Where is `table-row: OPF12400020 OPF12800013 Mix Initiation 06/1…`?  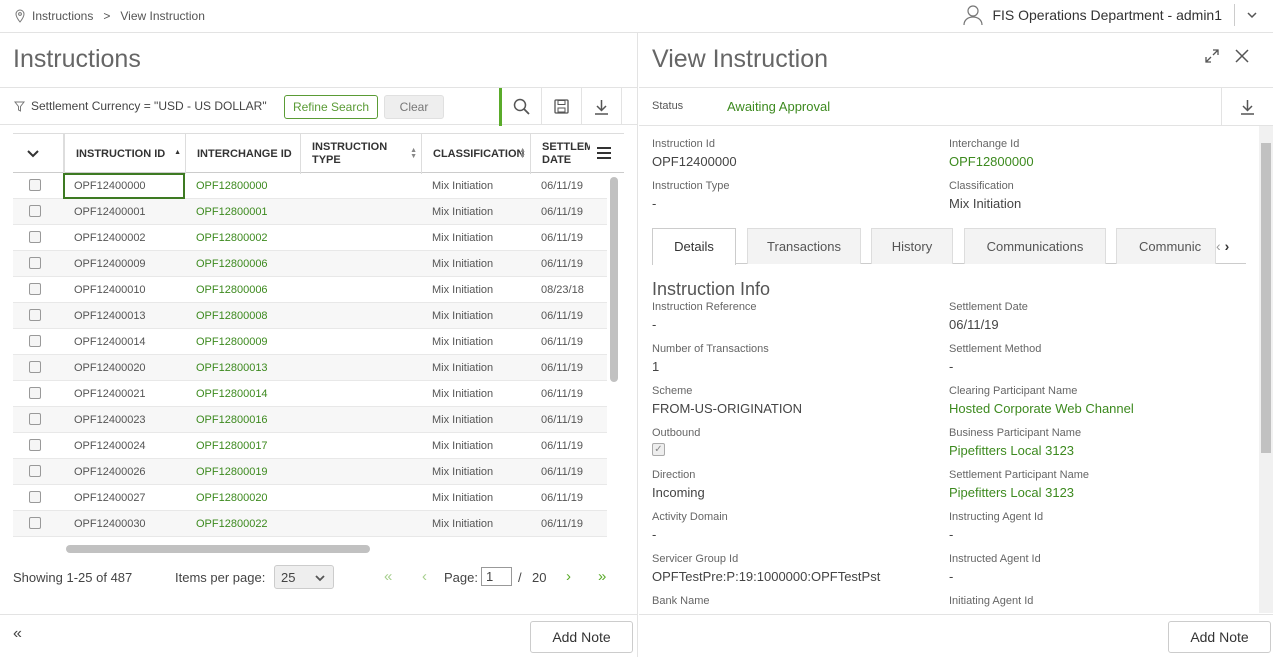 table-row: OPF12400020 OPF12800013 Mix Initiation 06/1… is located at coordinates (310, 368).